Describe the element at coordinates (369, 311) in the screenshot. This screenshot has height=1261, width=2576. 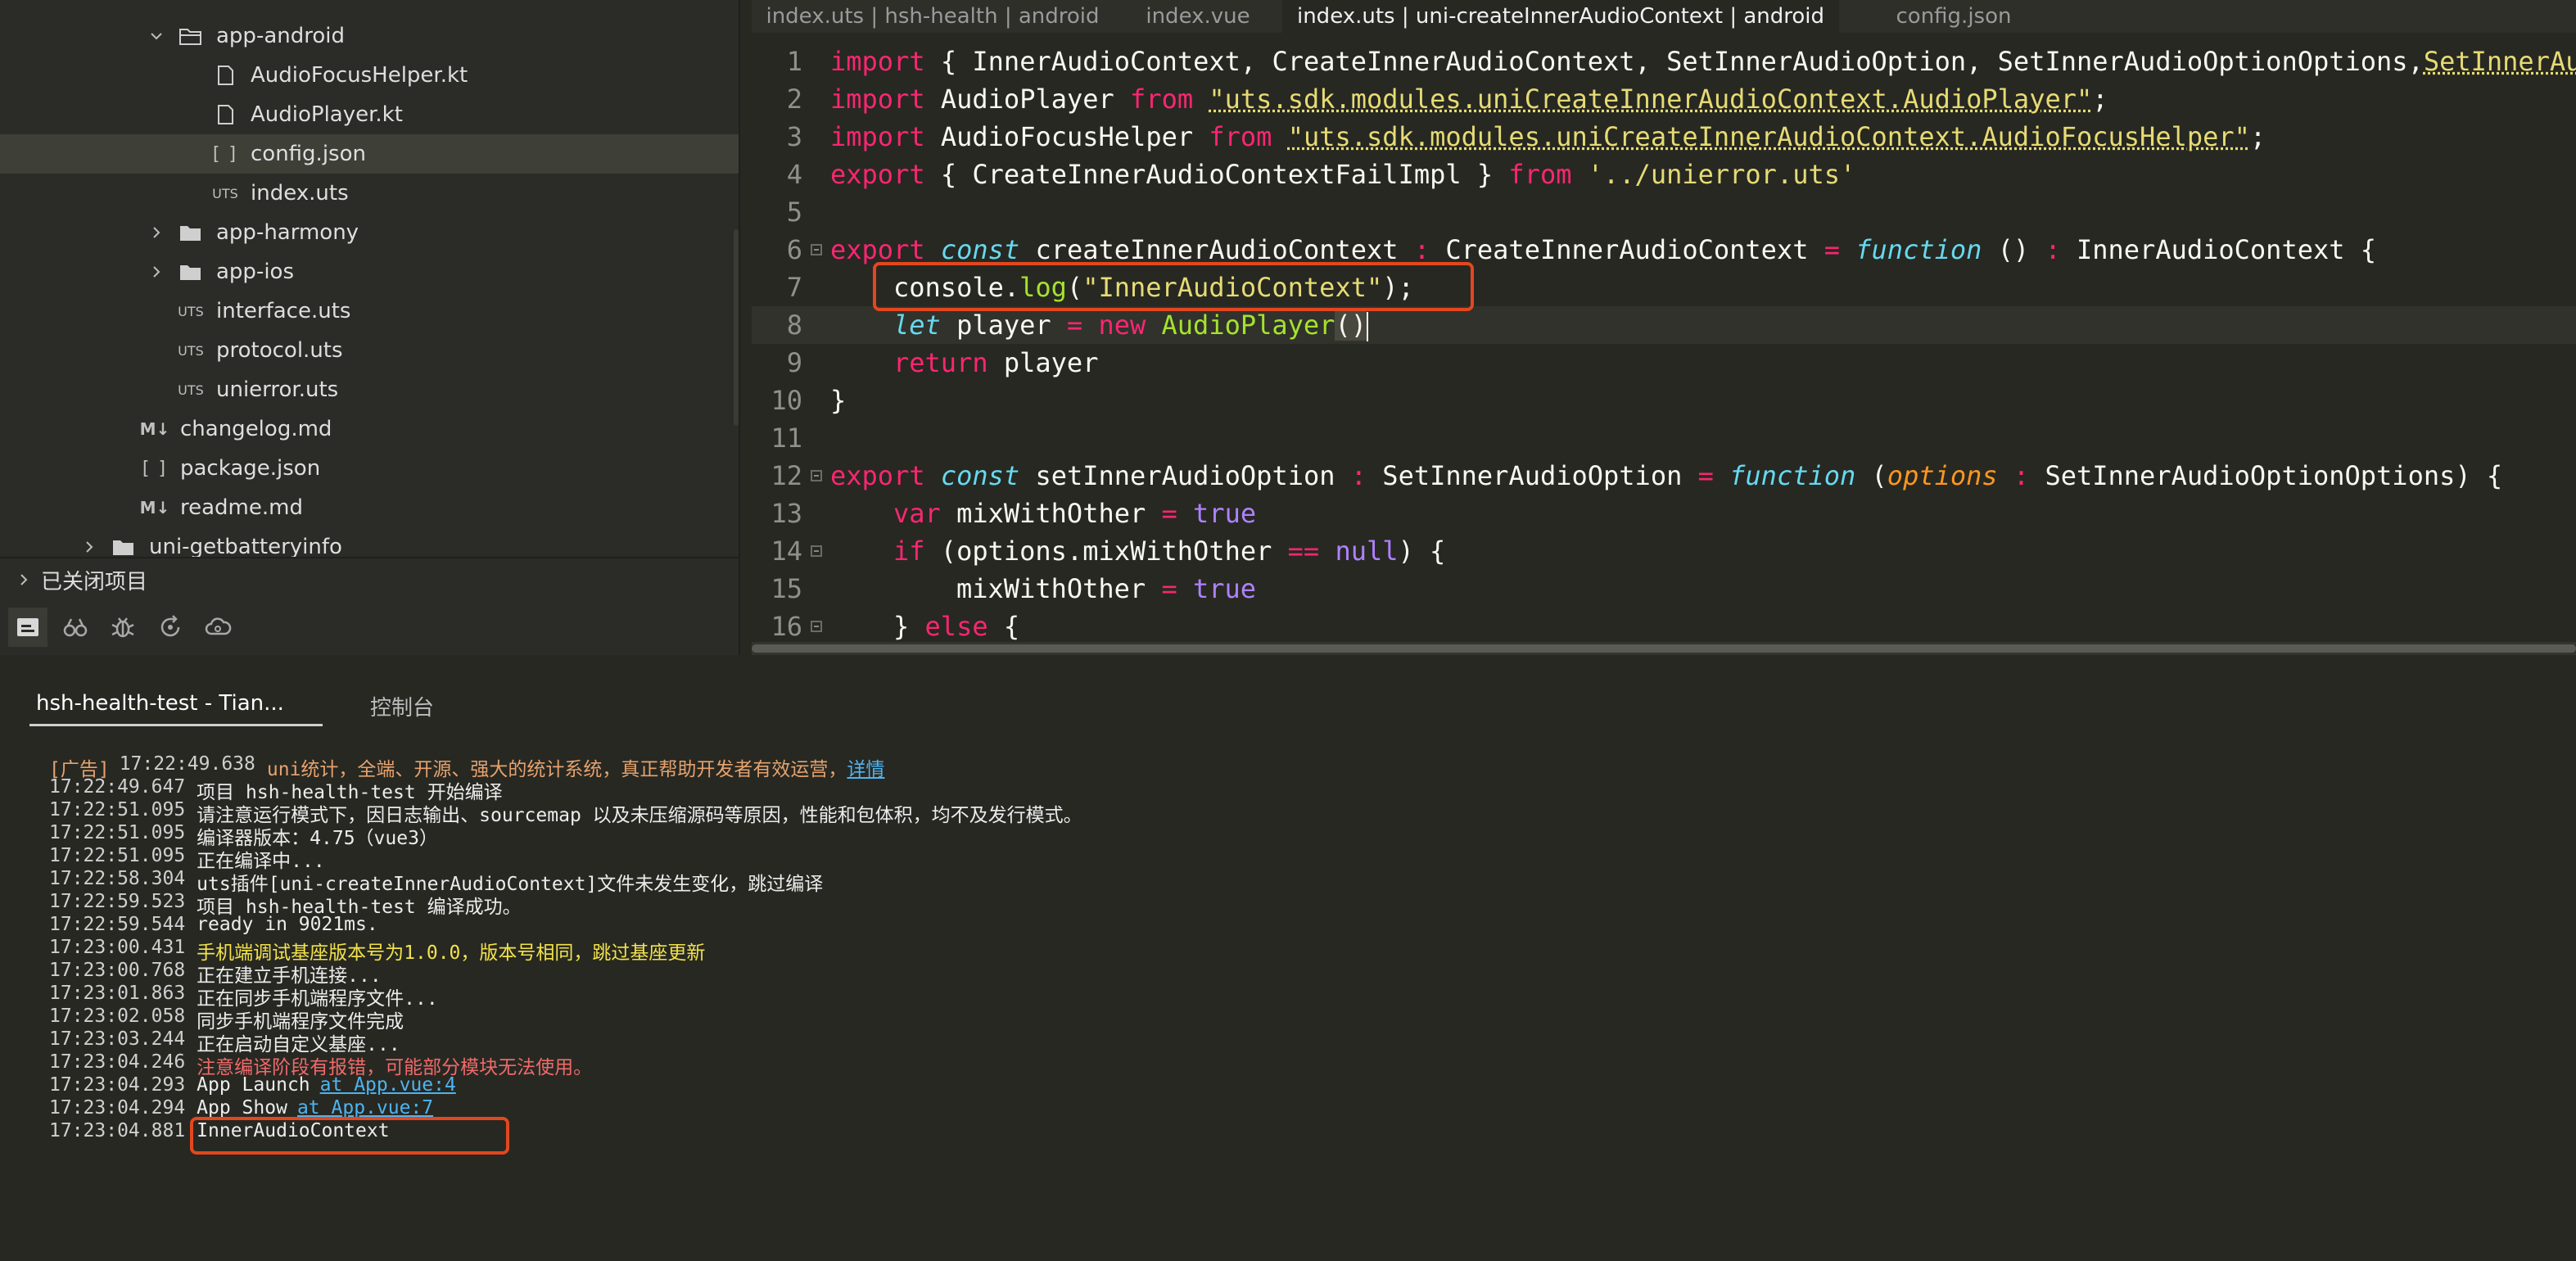
I see `tree-item-interface-uts: UTS interface.uts` at that location.